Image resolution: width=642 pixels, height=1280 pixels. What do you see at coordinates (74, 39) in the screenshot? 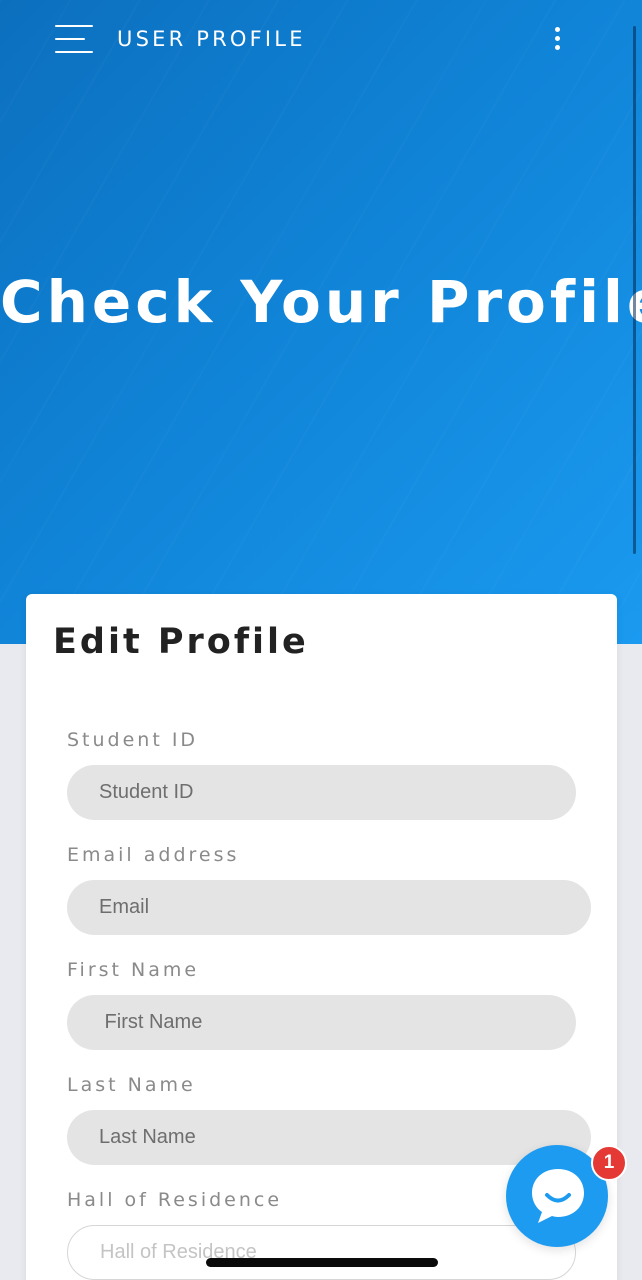
I see `hamburger-menu-icon` at bounding box center [74, 39].